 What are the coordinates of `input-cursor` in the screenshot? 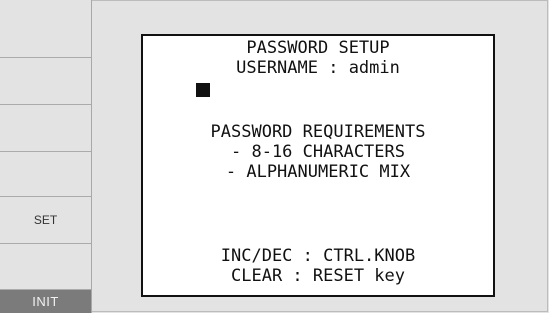 It's located at (203, 90).